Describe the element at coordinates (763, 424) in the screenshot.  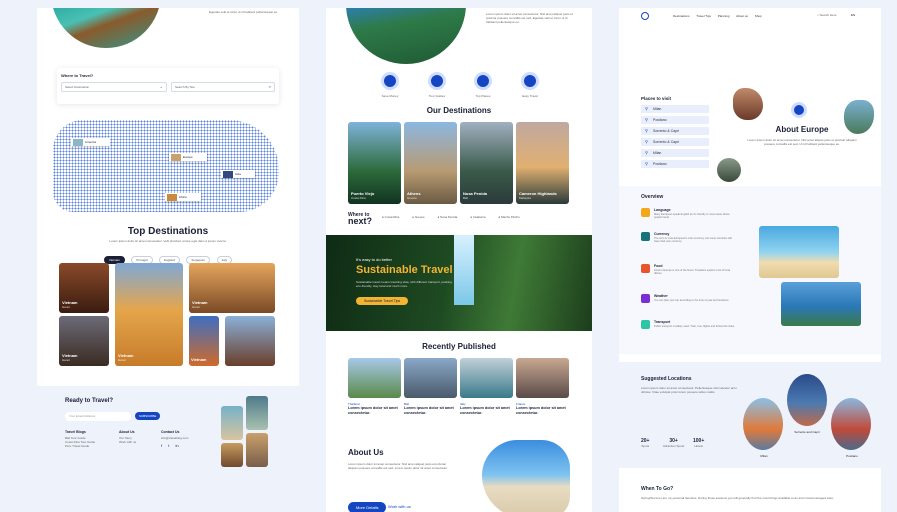
I see `location-milan-image` at that location.